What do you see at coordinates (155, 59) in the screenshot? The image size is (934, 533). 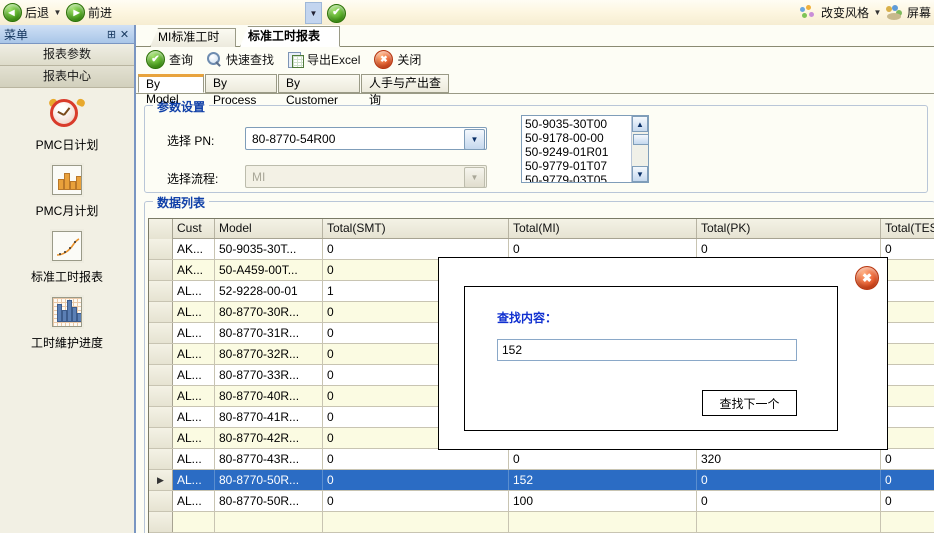 I see `query-icon` at bounding box center [155, 59].